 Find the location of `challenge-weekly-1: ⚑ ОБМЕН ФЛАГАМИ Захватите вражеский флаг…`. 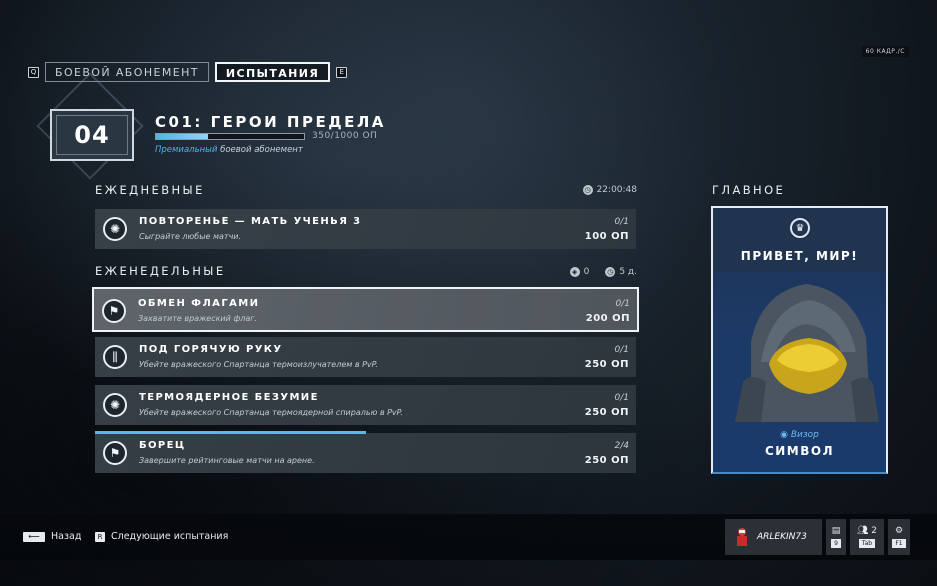

challenge-weekly-1: ⚑ ОБМЕН ФЛАГАМИ Захватите вражеский флаг… is located at coordinates (365, 309).